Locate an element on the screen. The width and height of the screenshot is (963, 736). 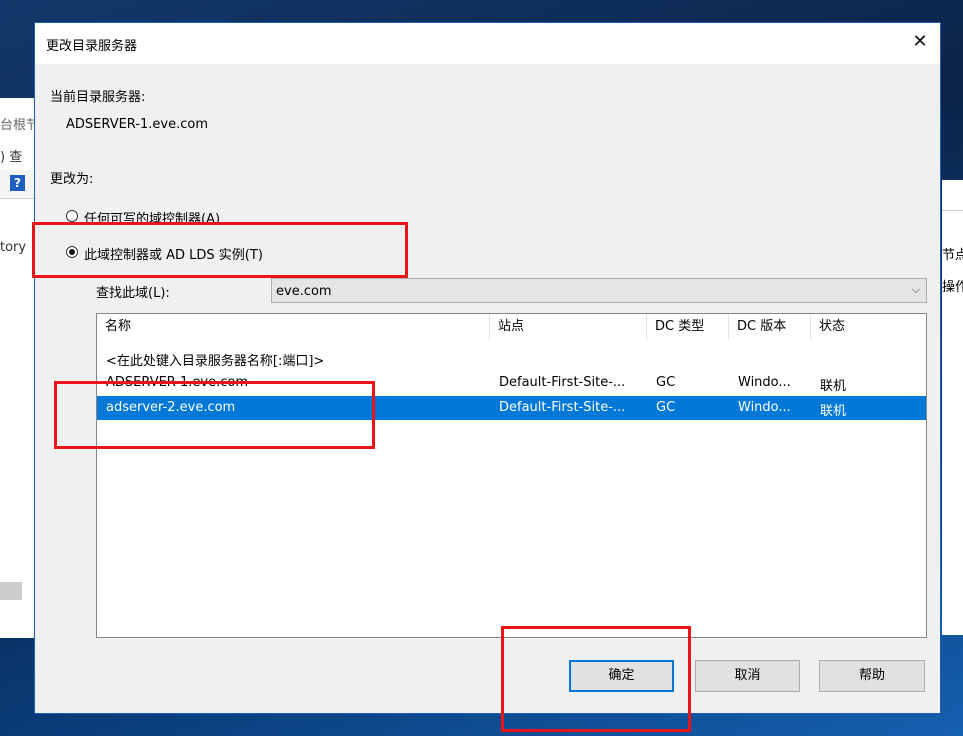
help-button: 帮助 is located at coordinates (872, 676).